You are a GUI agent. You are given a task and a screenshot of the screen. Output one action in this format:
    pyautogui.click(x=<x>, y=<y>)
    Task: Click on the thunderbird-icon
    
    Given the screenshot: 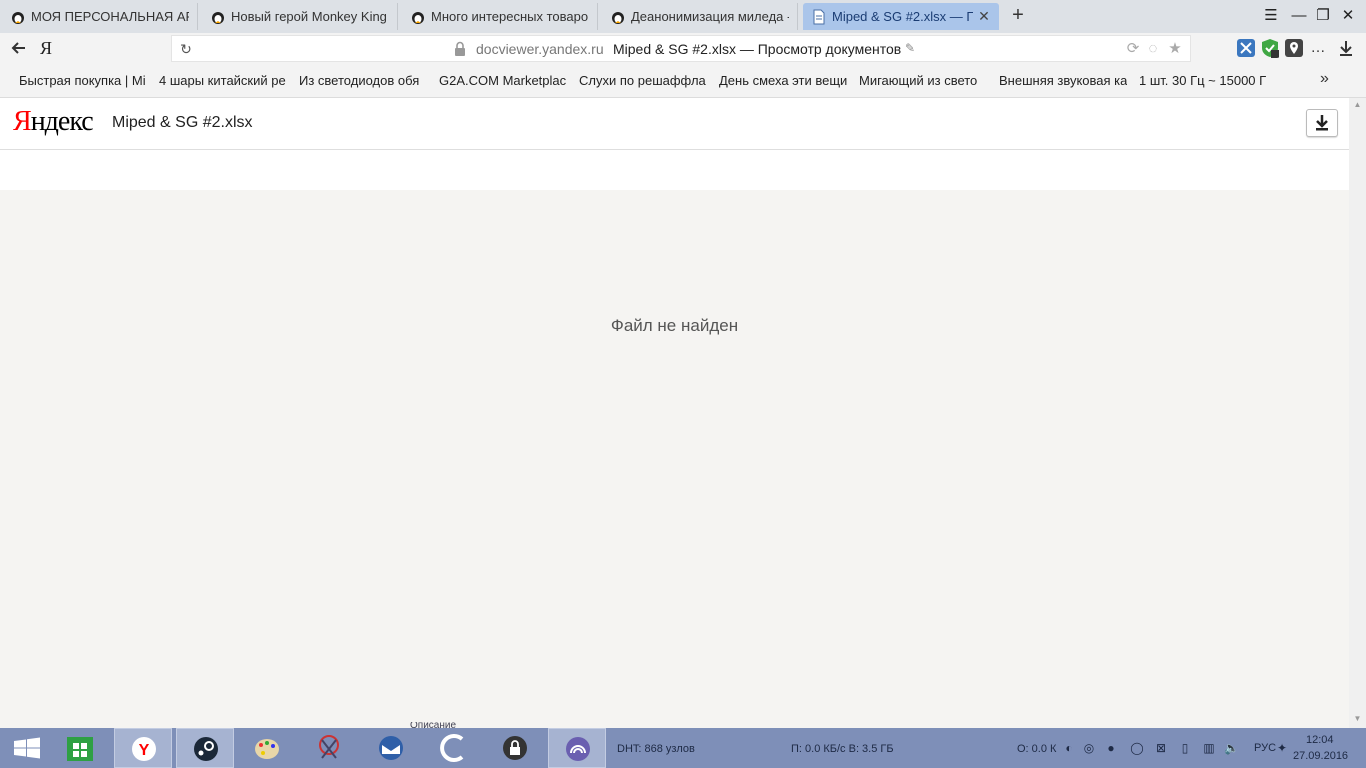 What is the action you would take?
    pyautogui.click(x=391, y=748)
    